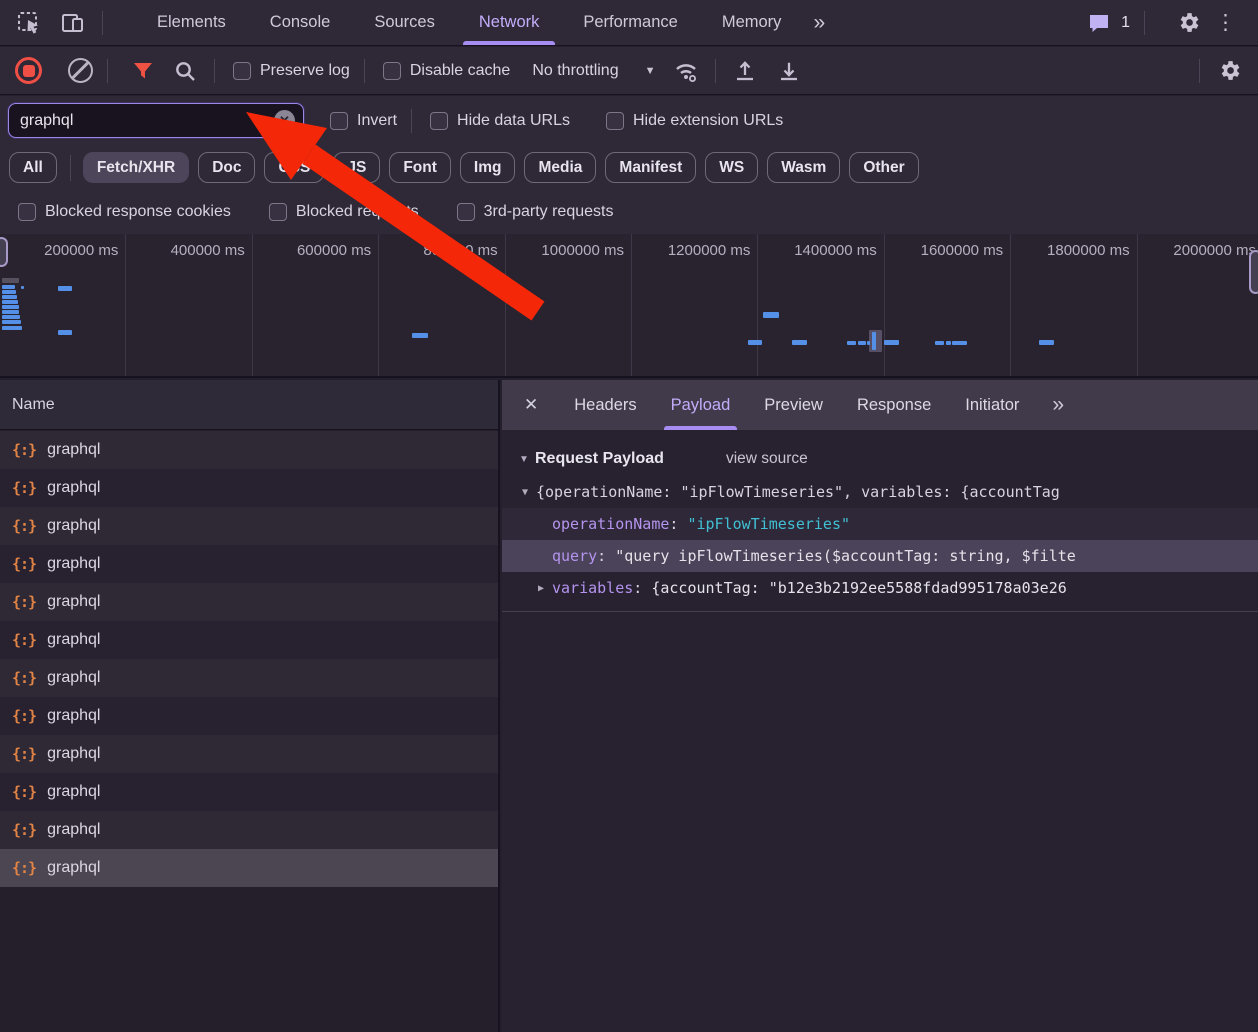 The image size is (1258, 1032). Describe the element at coordinates (300, 22) in the screenshot. I see `tab-console: Console` at that location.